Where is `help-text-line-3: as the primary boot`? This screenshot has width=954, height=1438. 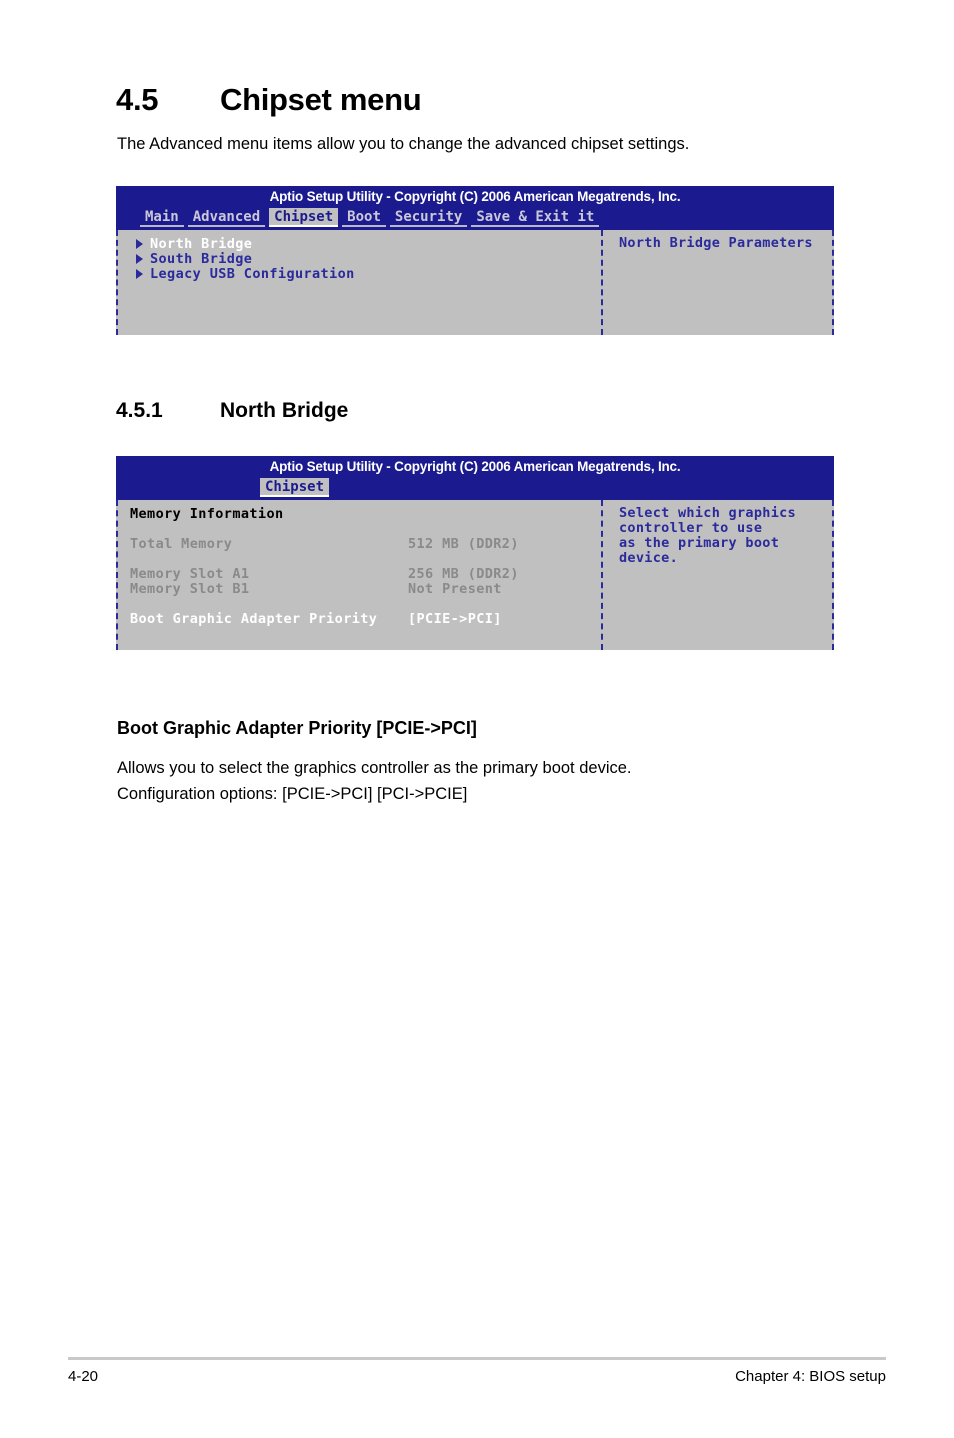
help-text-line-3: as the primary boot is located at coordinates (699, 543).